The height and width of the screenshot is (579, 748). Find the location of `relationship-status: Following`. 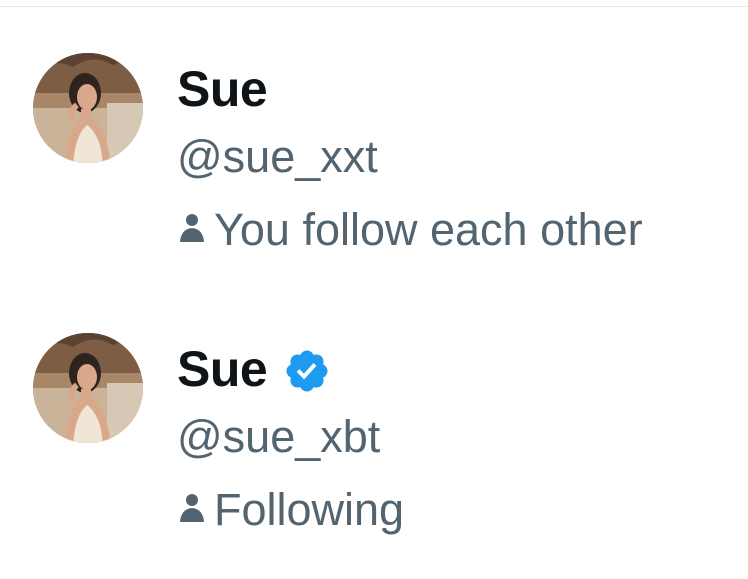

relationship-status: Following is located at coordinates (291, 509).